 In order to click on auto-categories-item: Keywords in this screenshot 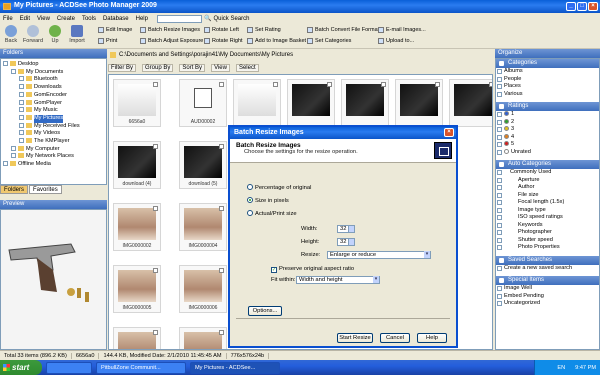, I will do `click(547, 226)`.